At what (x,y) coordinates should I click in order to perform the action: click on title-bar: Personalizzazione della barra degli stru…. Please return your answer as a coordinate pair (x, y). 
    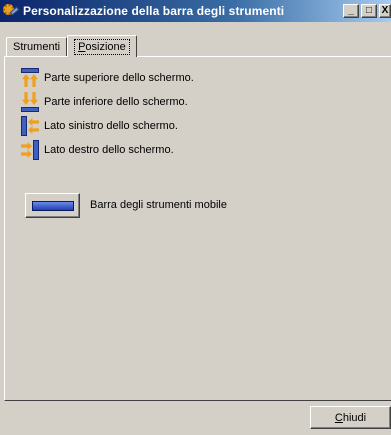
    Looking at the image, I should click on (195, 11).